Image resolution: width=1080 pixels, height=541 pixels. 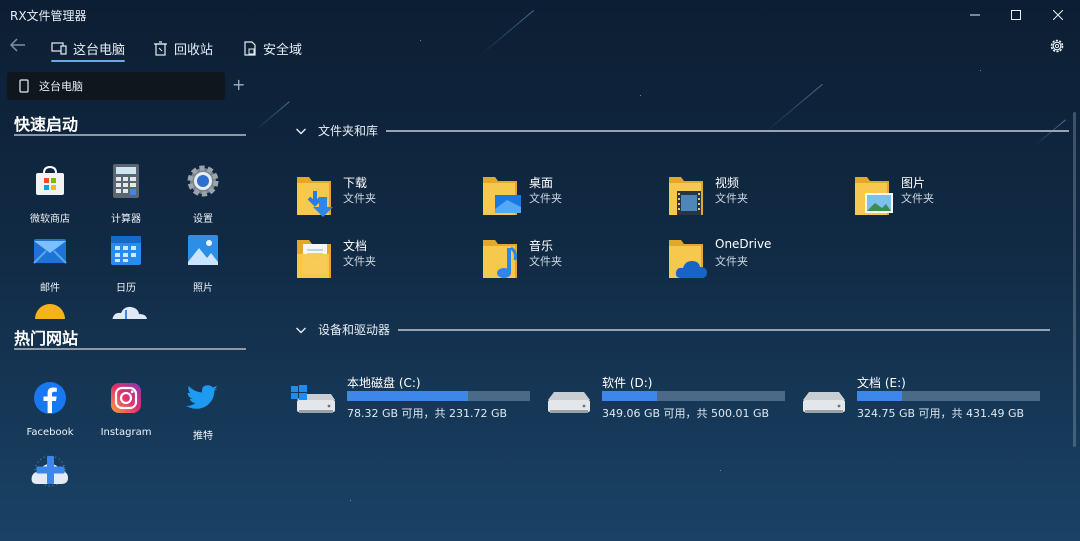 I want to click on drive-name: 本地磁盘 (C:), so click(x=384, y=383).